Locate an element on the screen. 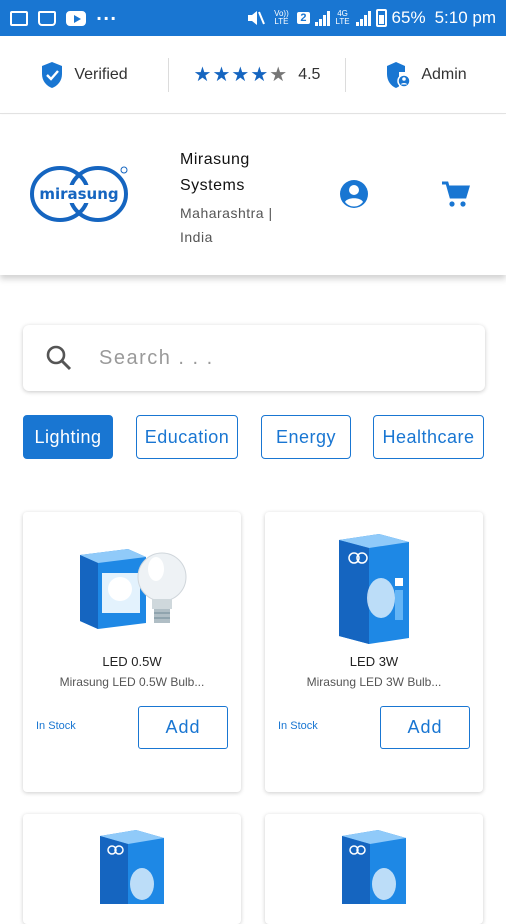  gallery-icon is located at coordinates (19, 18).